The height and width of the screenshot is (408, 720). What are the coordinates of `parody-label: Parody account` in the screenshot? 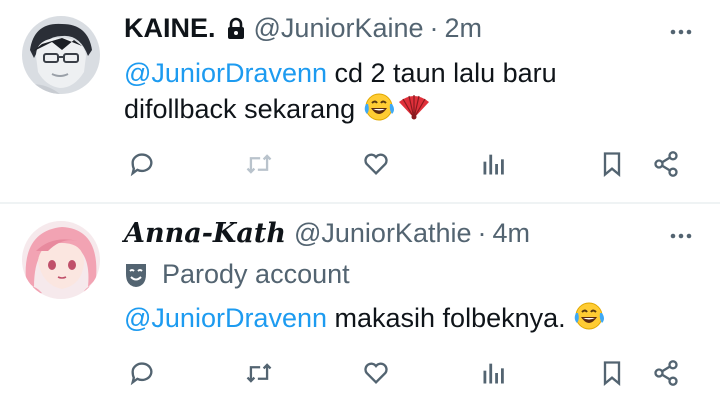 It's located at (256, 274).